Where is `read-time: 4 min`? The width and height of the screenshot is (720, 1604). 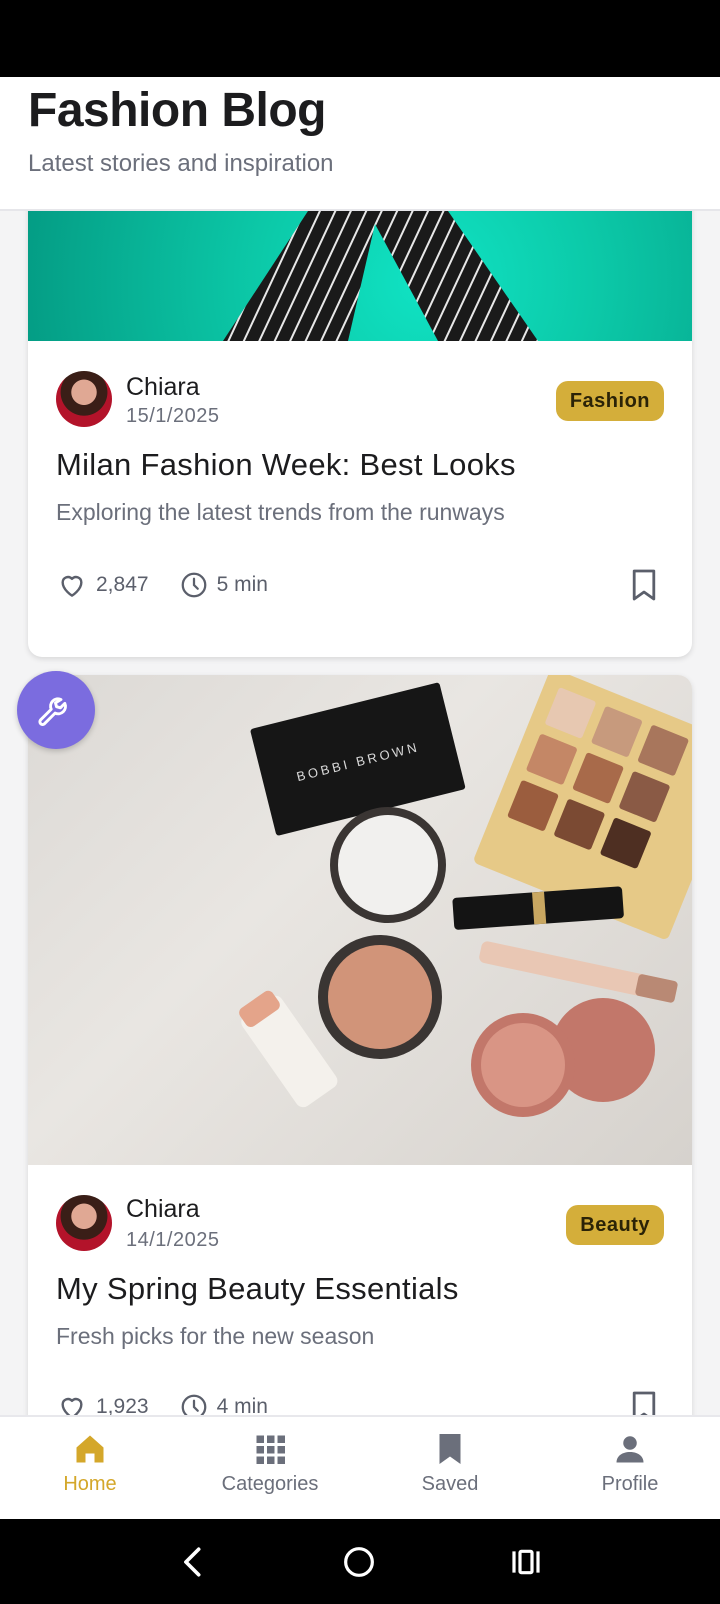
read-time: 4 min is located at coordinates (223, 1403).